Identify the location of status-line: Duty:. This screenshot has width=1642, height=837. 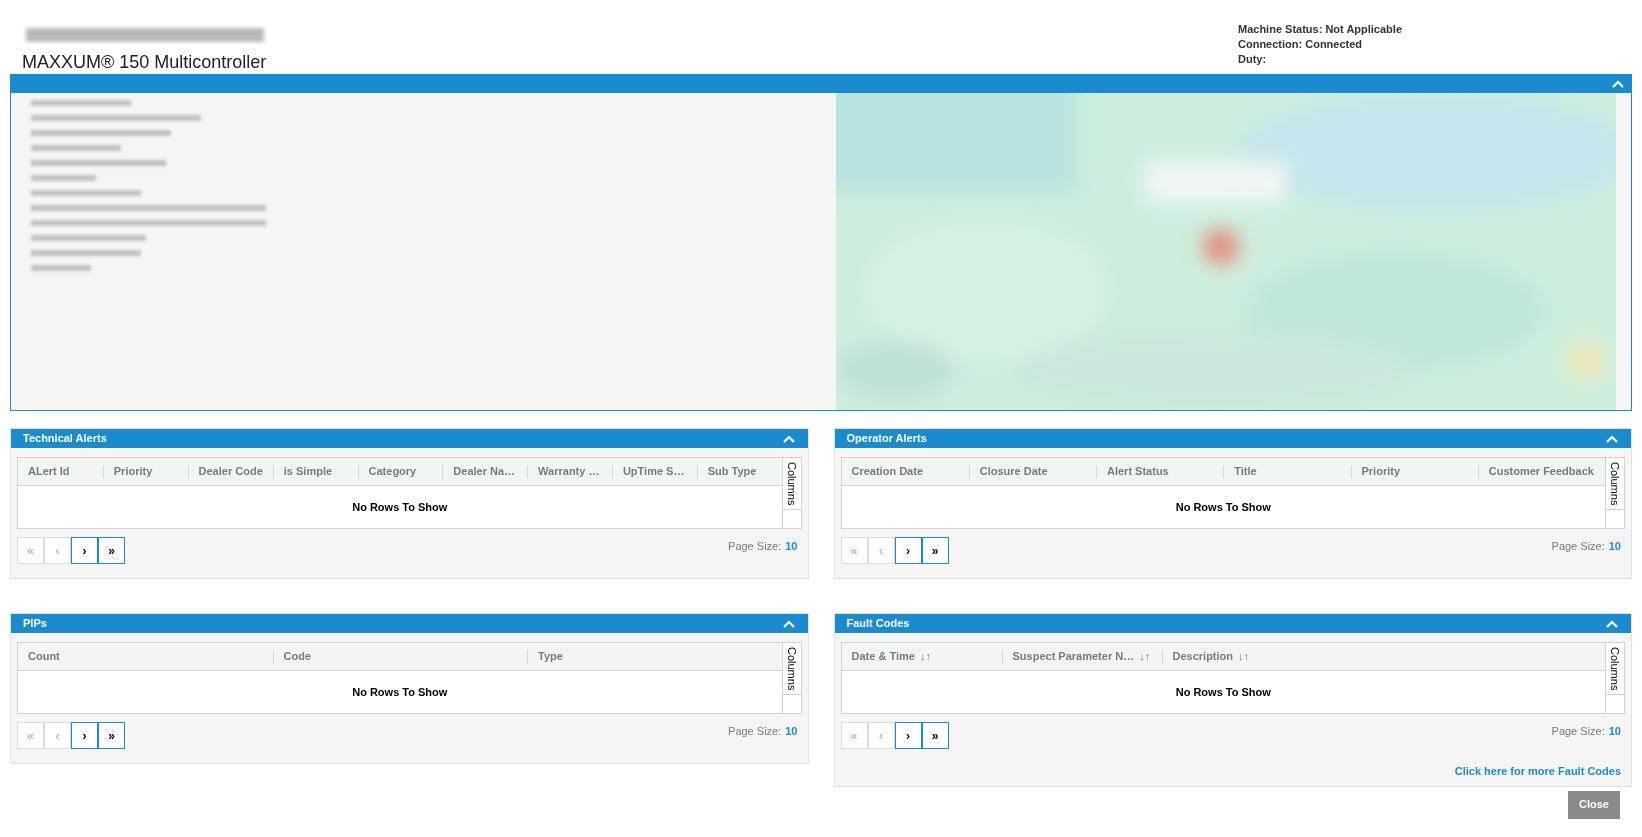
(1253, 59).